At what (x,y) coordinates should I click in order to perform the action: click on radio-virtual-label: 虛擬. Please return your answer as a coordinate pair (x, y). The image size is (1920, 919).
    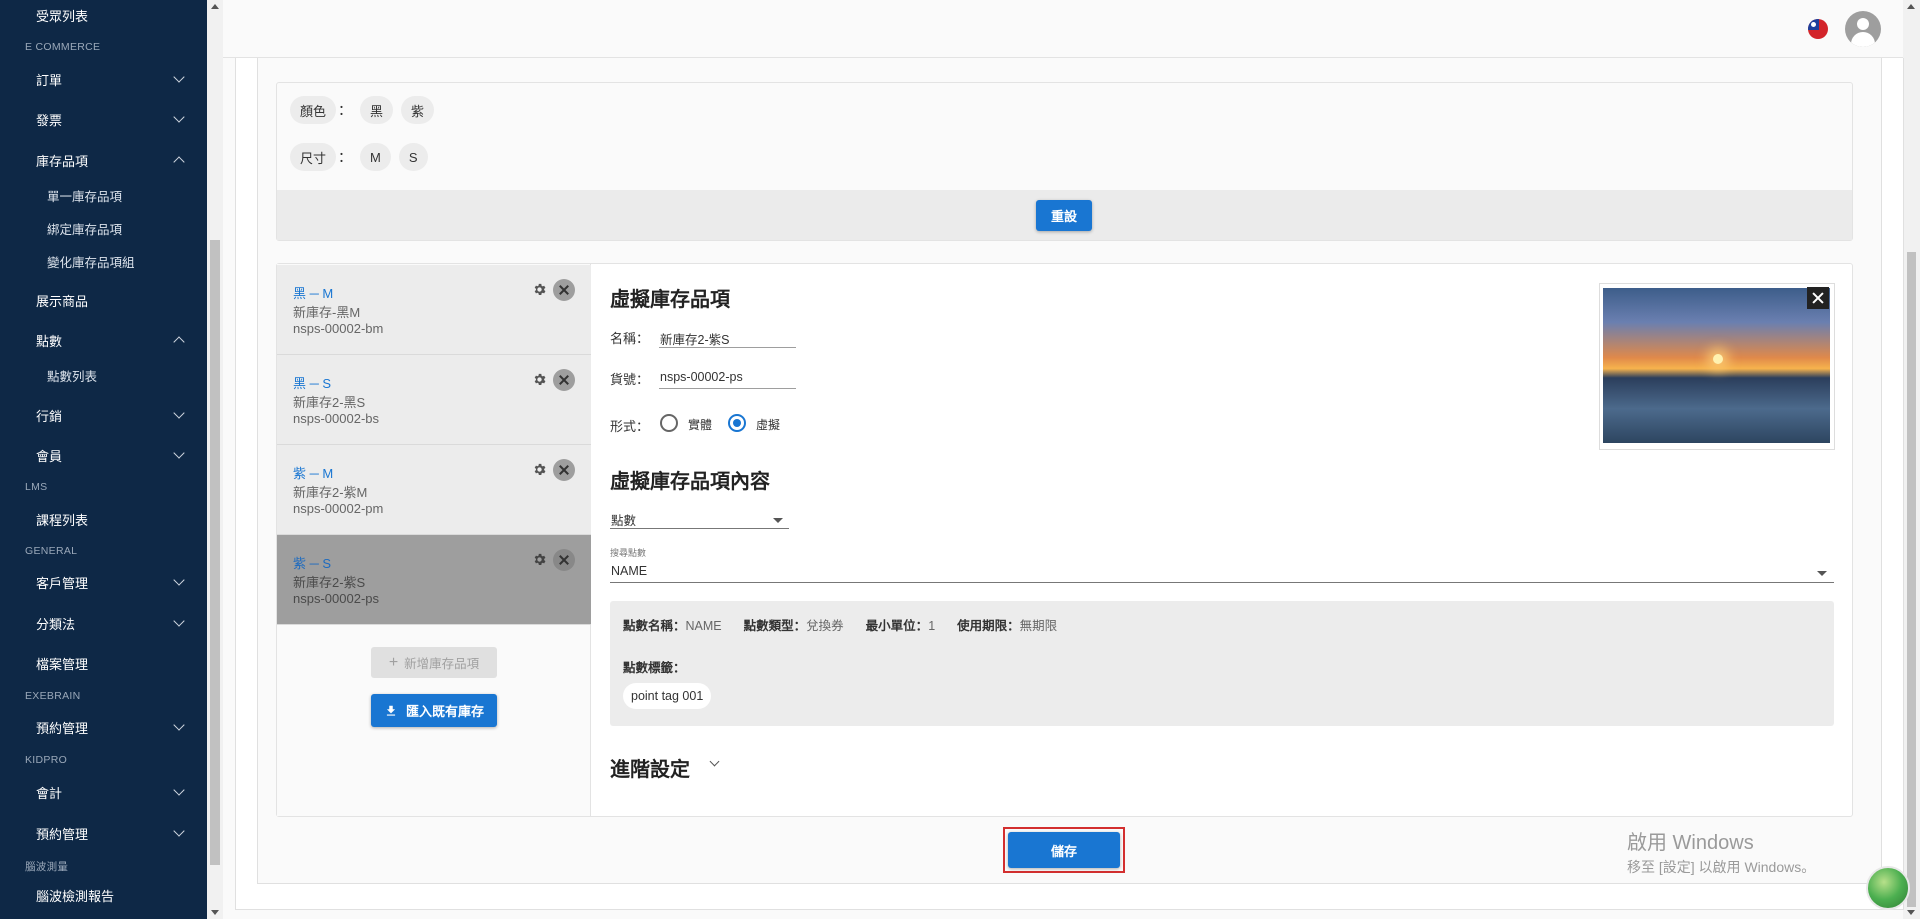
    Looking at the image, I should click on (768, 425).